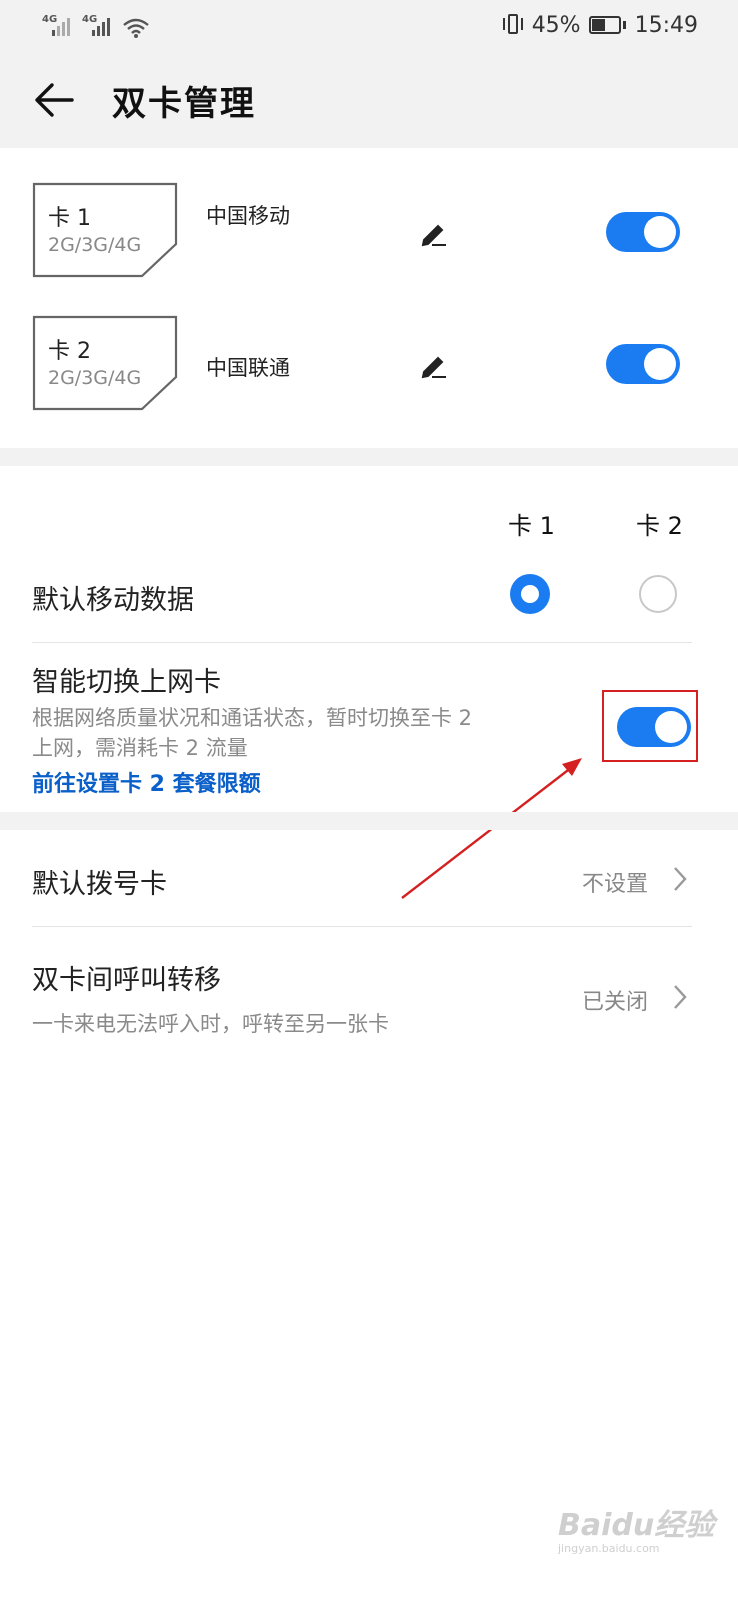 Image resolution: width=738 pixels, height=1600 pixels. Describe the element at coordinates (643, 364) in the screenshot. I see `sim-2-toggle` at that location.